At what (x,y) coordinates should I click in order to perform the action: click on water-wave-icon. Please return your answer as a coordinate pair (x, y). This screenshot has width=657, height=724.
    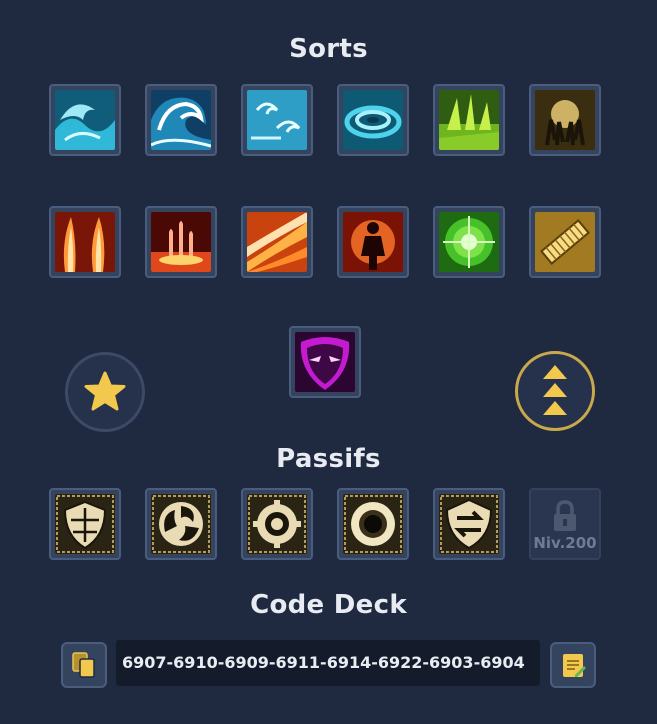
    Looking at the image, I should click on (85, 120).